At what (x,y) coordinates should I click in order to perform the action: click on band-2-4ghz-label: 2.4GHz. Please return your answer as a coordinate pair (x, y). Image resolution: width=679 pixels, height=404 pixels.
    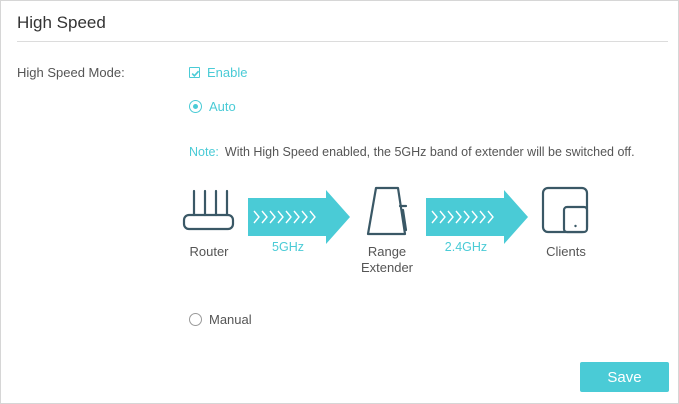
    Looking at the image, I should click on (466, 247).